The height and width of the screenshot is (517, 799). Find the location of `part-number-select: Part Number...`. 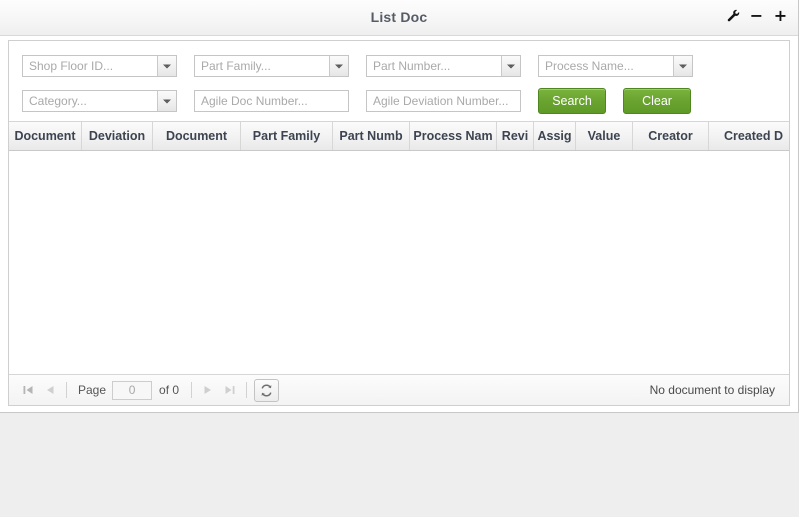

part-number-select: Part Number... is located at coordinates (443, 66).